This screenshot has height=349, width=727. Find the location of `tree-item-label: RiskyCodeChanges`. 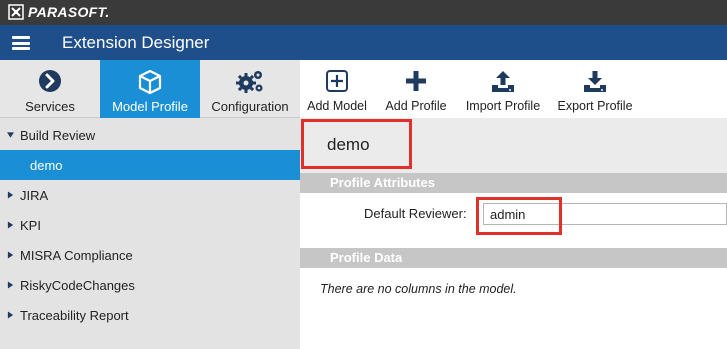

tree-item-label: RiskyCodeChanges is located at coordinates (77, 285).